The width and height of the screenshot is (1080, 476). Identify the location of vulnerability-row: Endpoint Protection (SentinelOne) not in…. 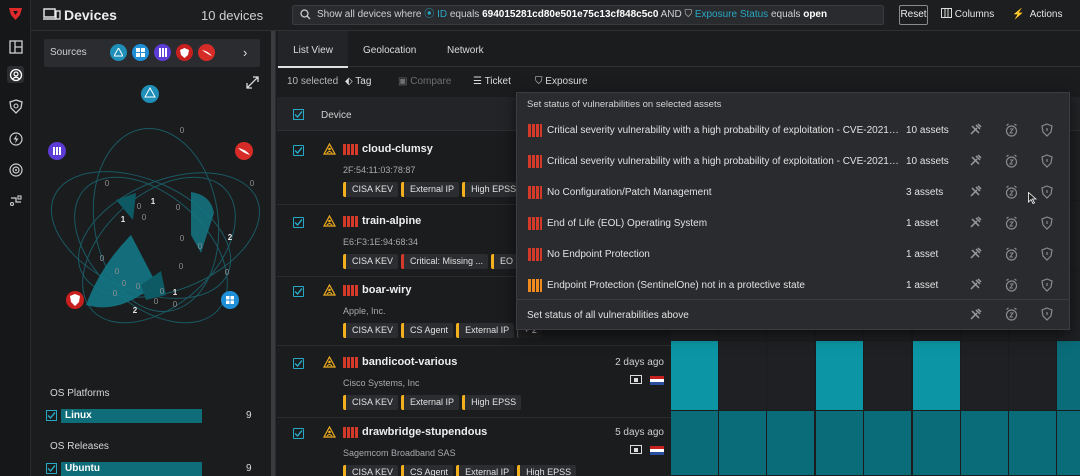
(793, 285).